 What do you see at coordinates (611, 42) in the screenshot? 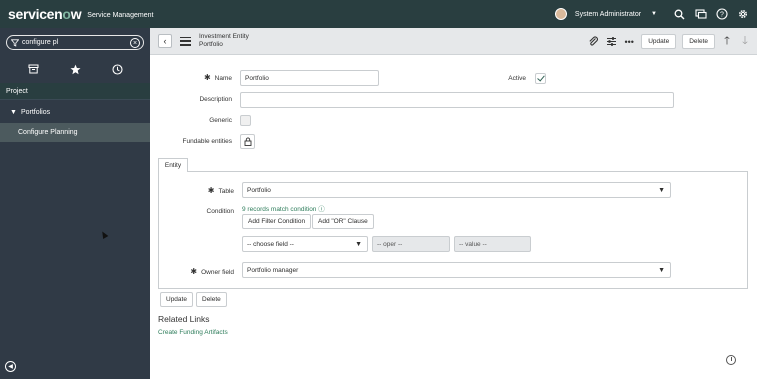
I see `personalize-sliders-icon` at bounding box center [611, 42].